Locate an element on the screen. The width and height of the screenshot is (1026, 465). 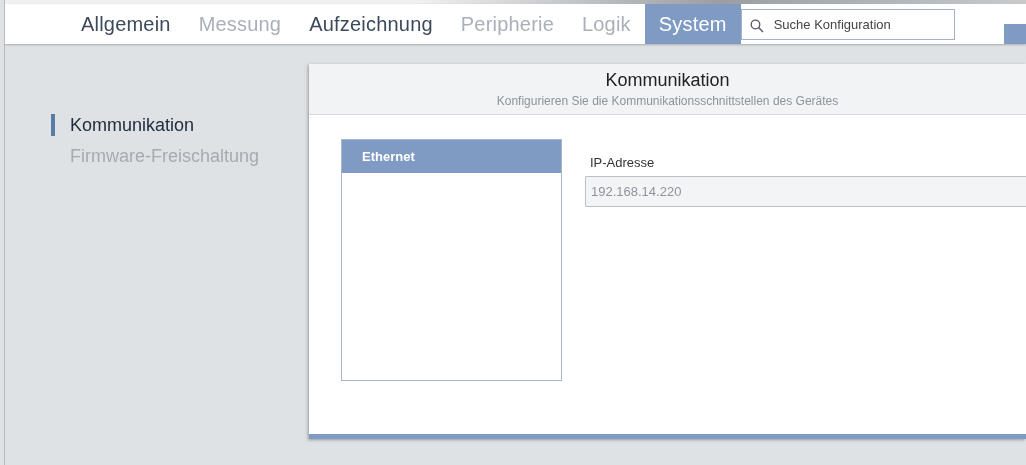
search-icon is located at coordinates (756, 26).